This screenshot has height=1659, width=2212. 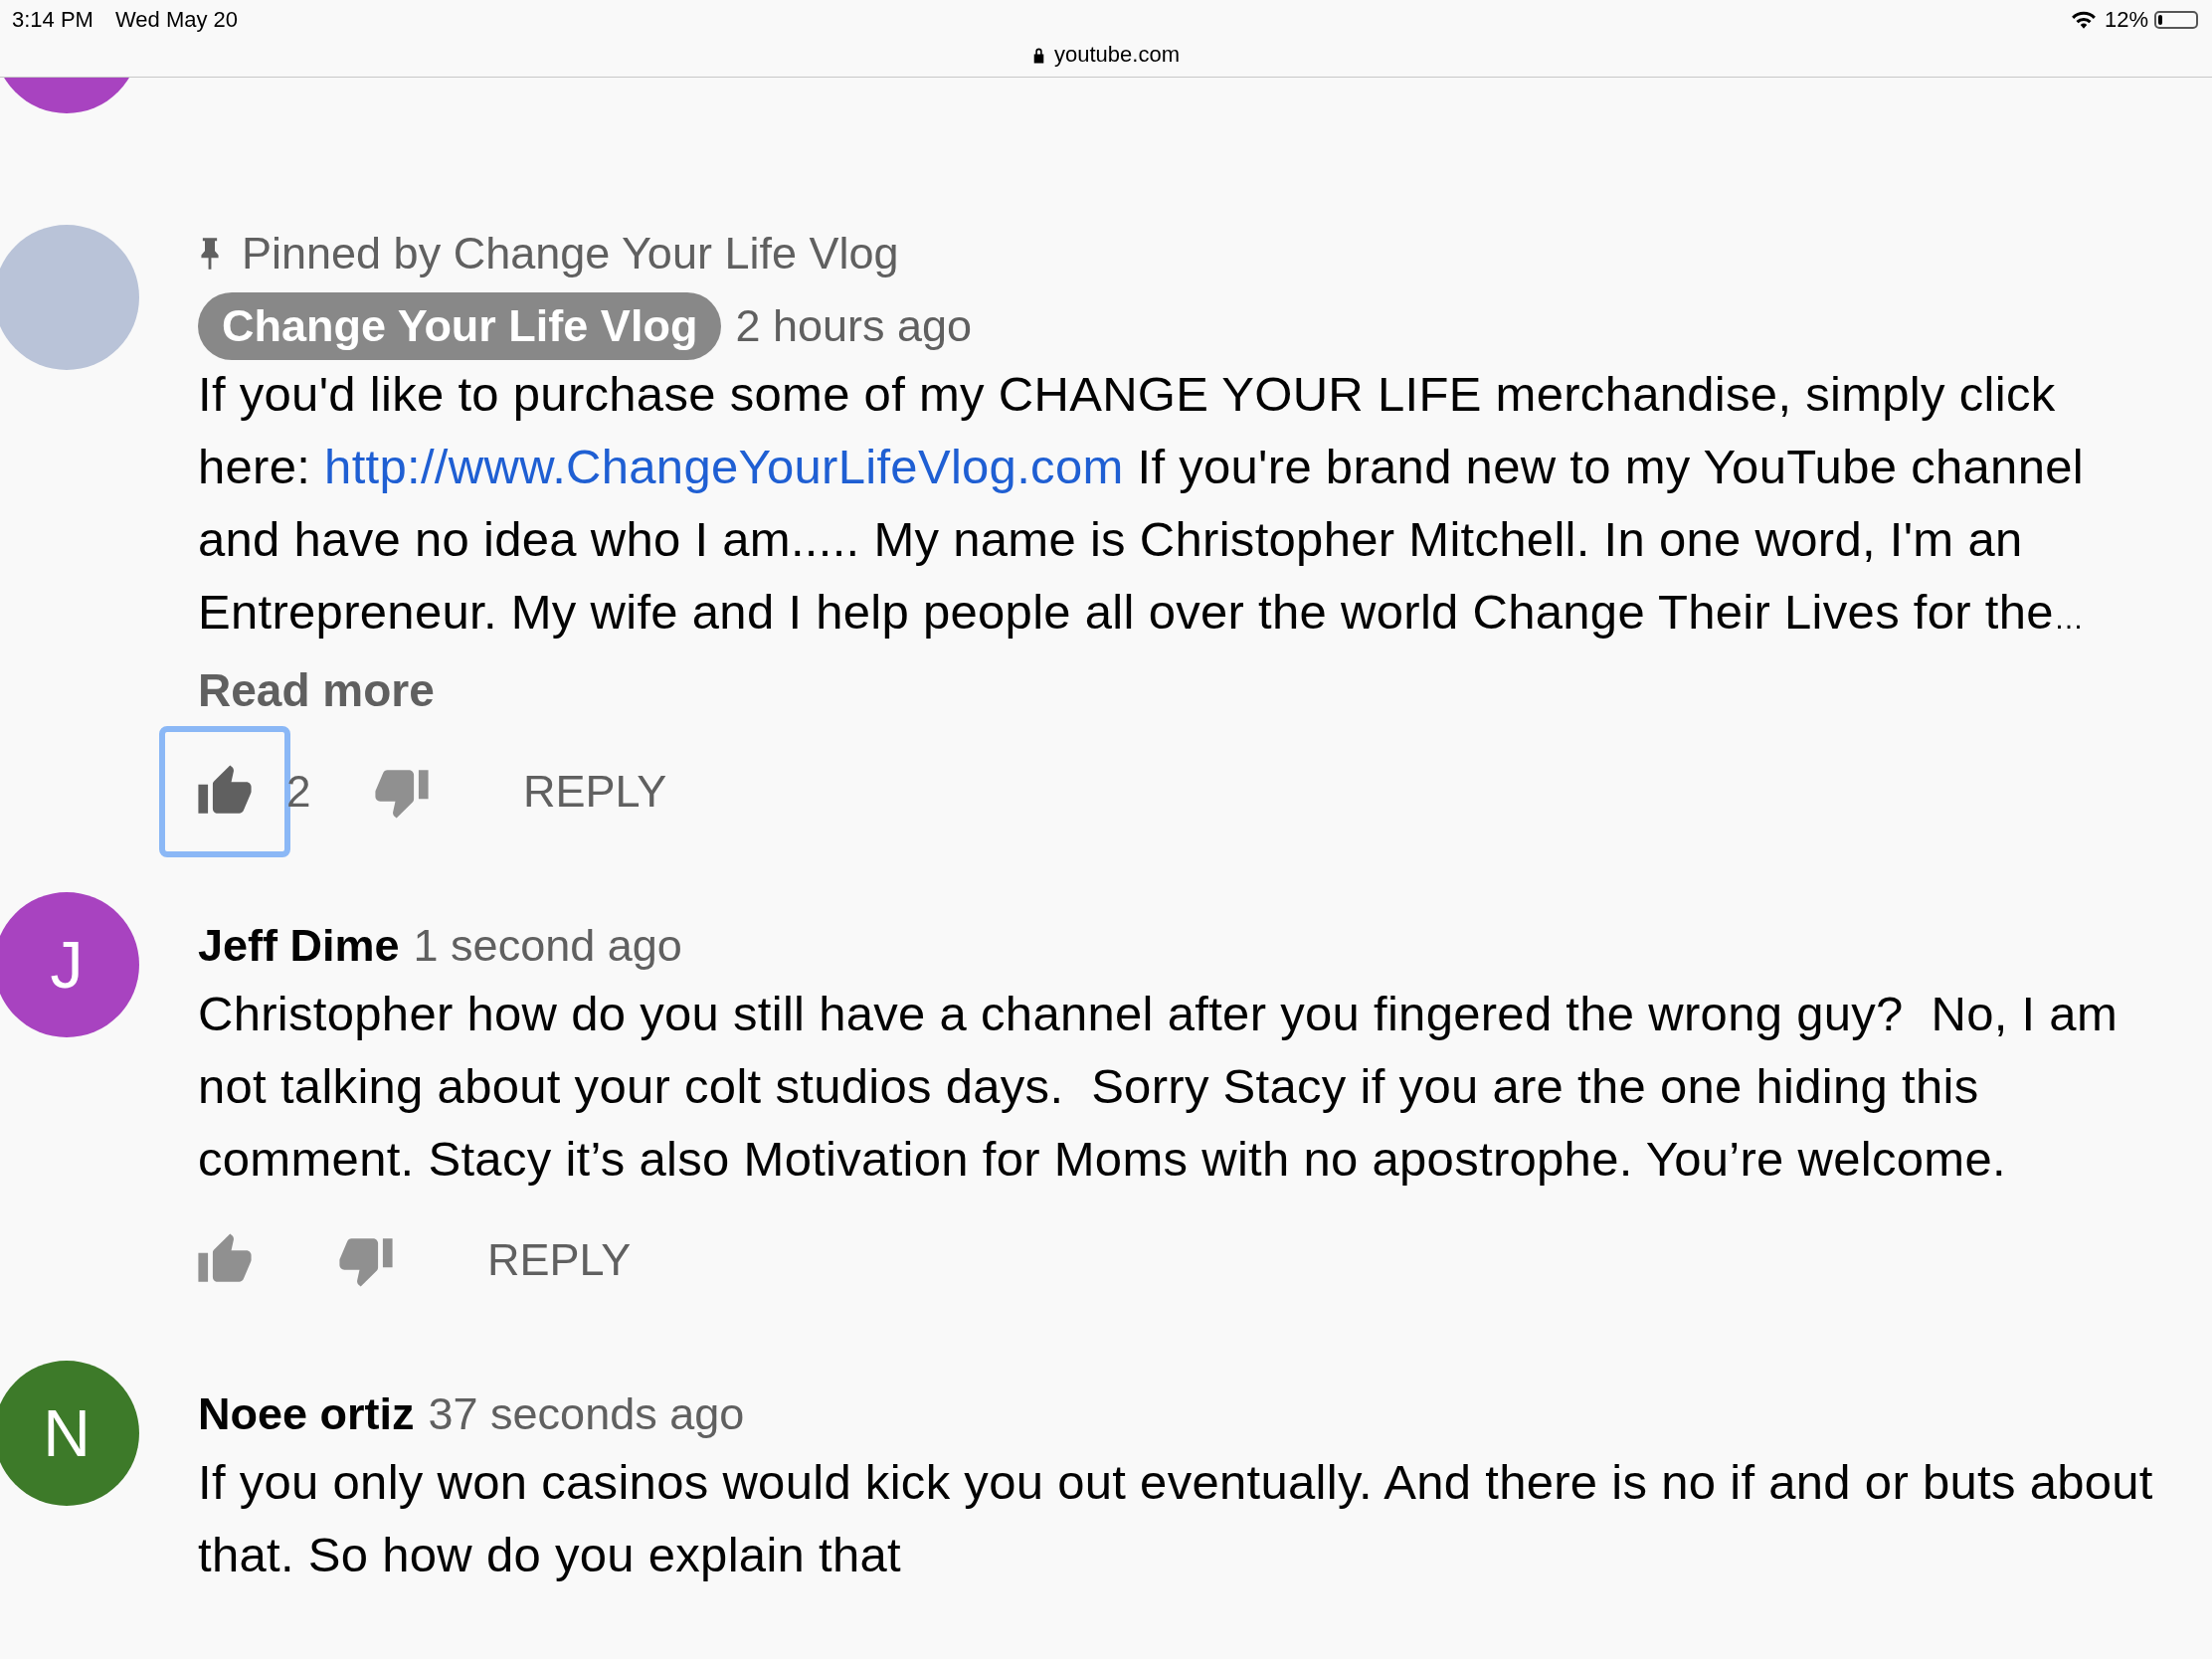 What do you see at coordinates (2083, 20) in the screenshot?
I see `wifi-icon` at bounding box center [2083, 20].